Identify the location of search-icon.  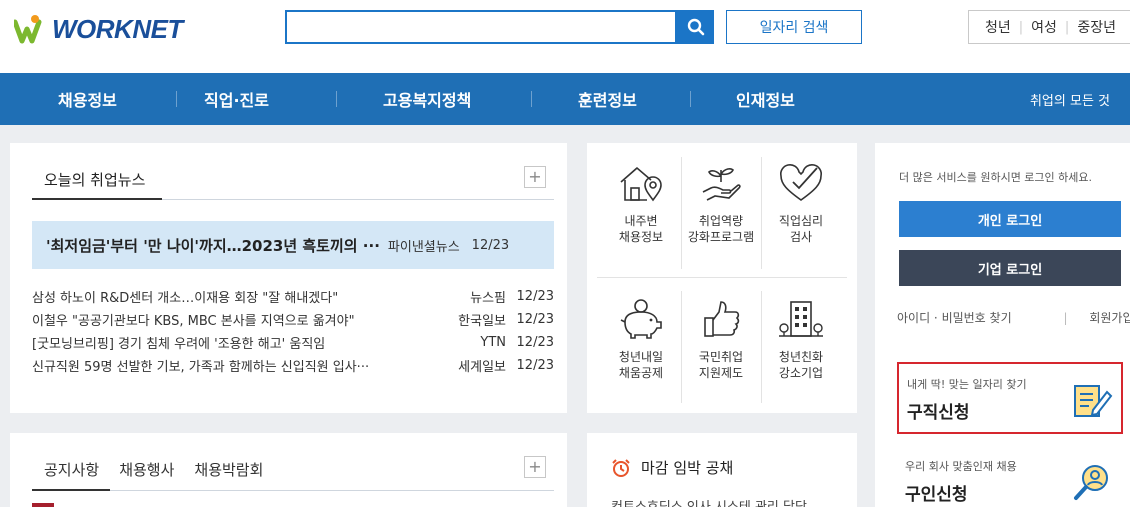
(695, 27).